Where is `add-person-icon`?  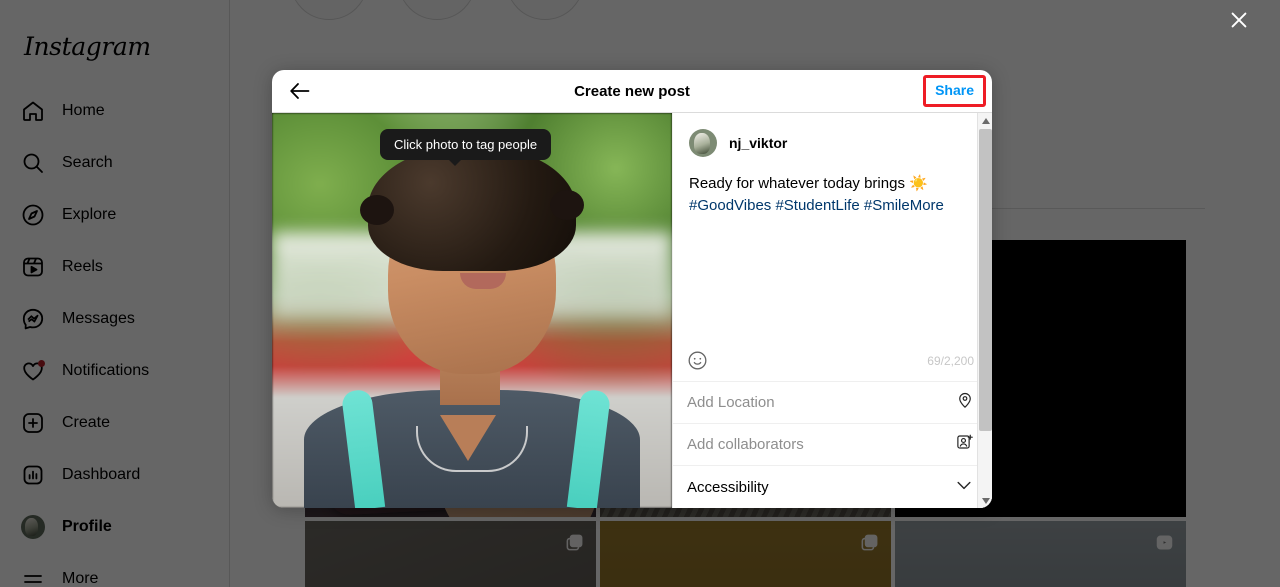
add-person-icon is located at coordinates (965, 444).